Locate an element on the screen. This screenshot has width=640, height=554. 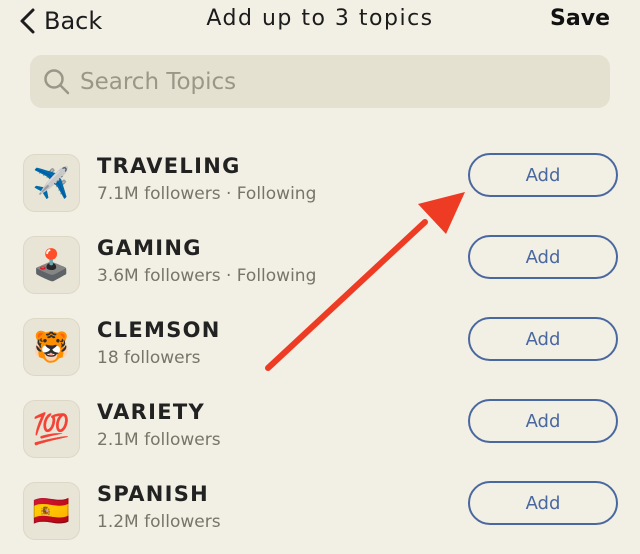
tiger-icon: 🐯 is located at coordinates (51, 347).